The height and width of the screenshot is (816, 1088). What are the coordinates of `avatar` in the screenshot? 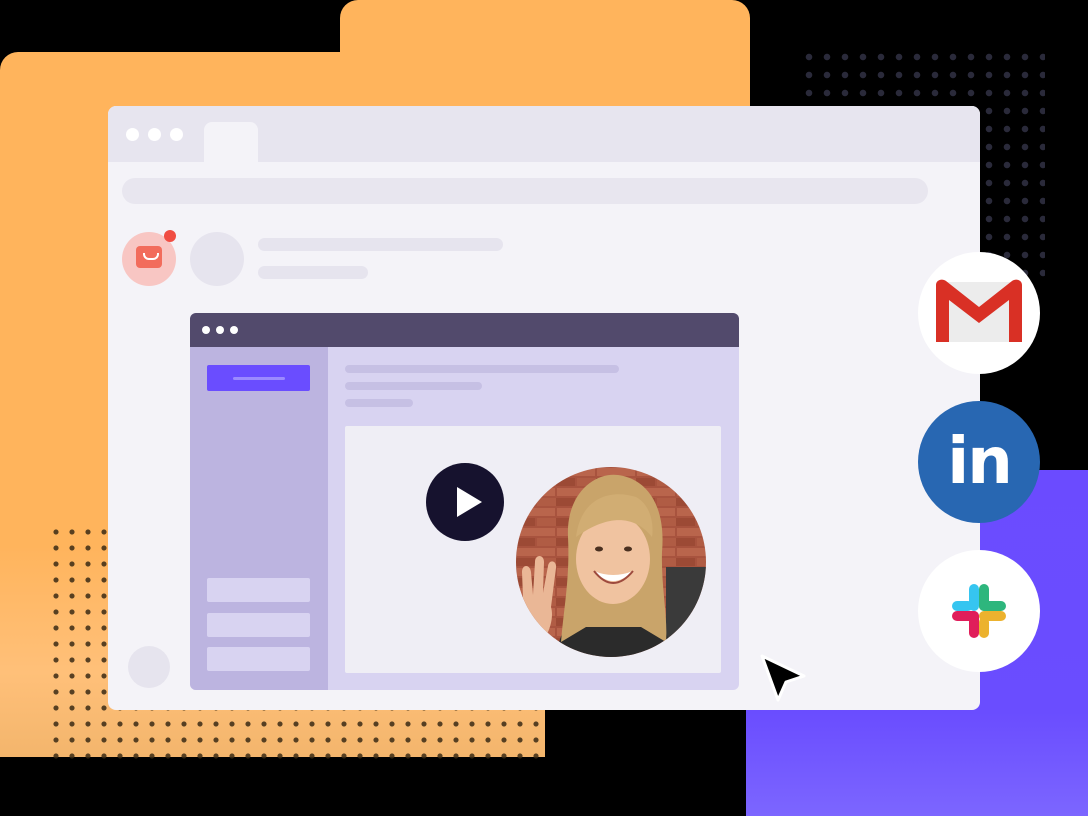 It's located at (217, 259).